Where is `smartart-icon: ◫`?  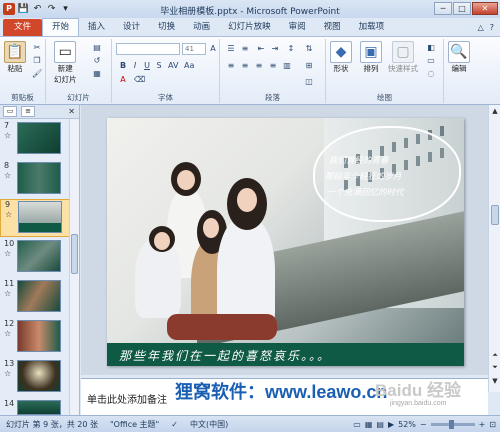 smartart-icon: ◫ is located at coordinates (309, 82).